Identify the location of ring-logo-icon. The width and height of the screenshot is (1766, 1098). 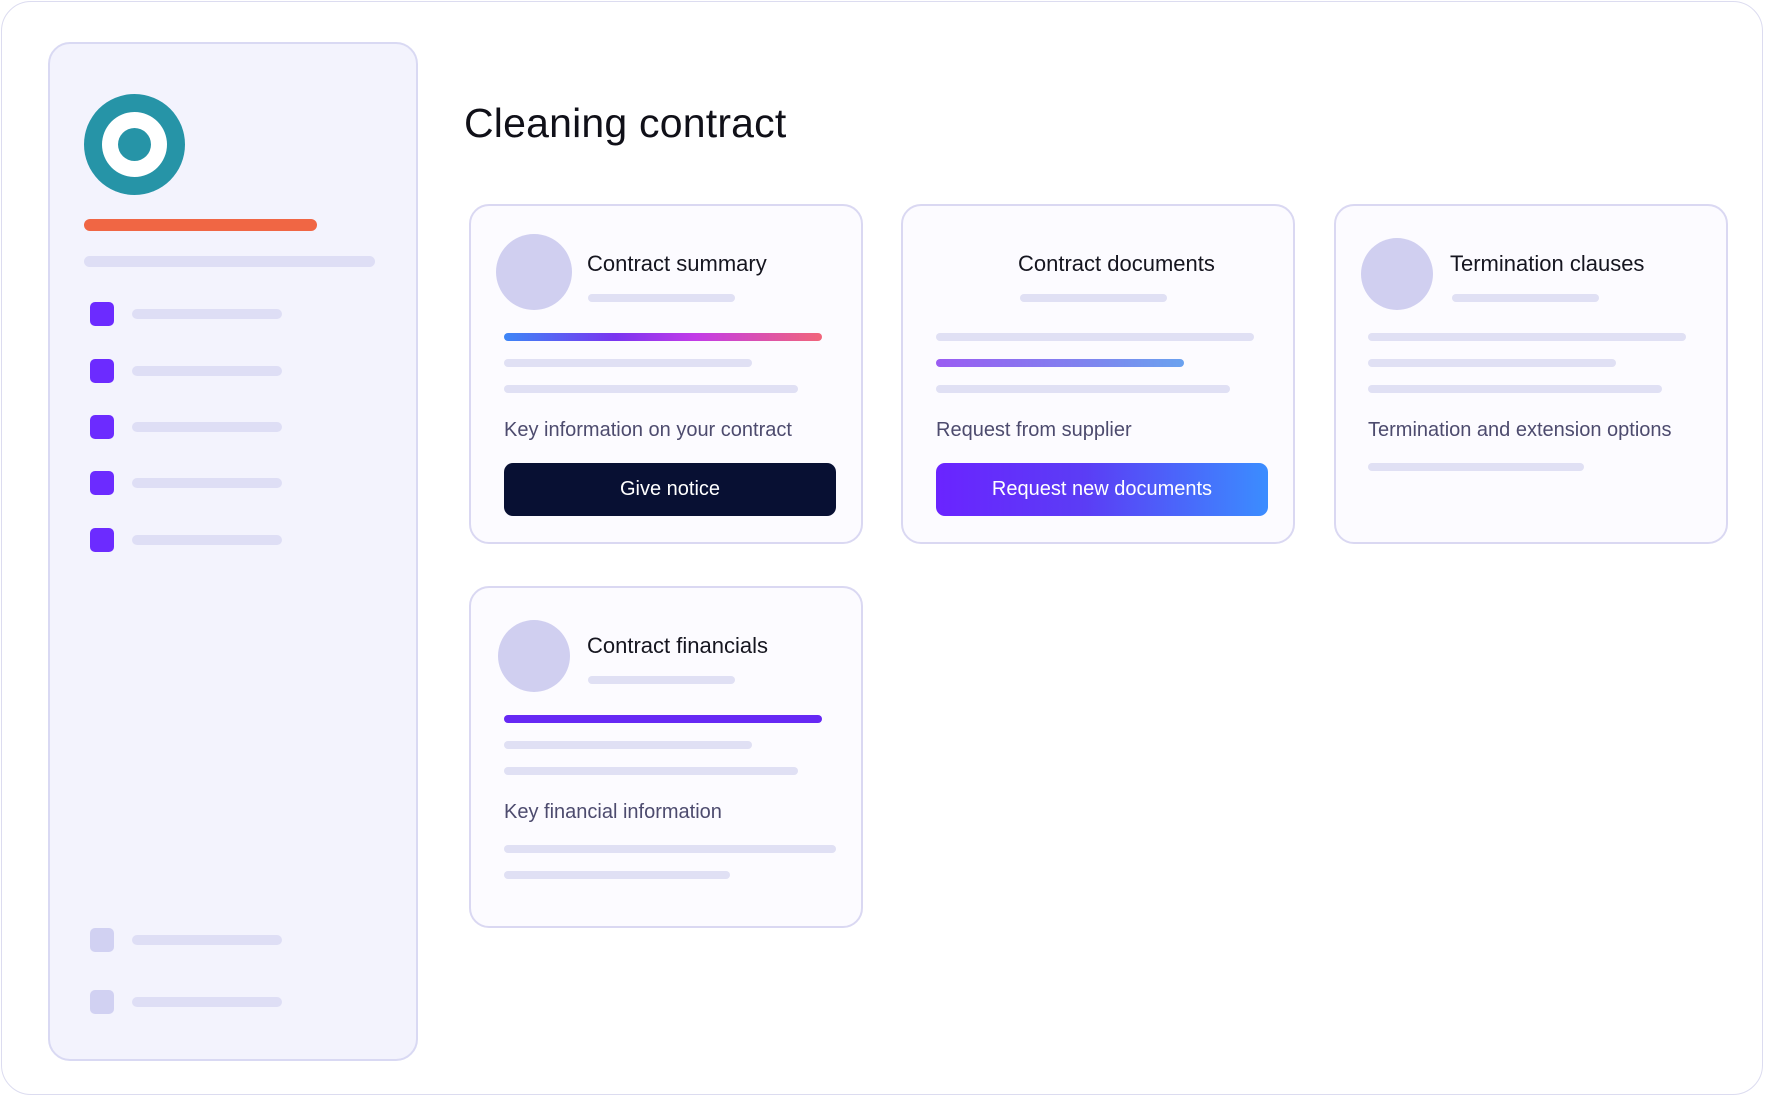
(134, 144).